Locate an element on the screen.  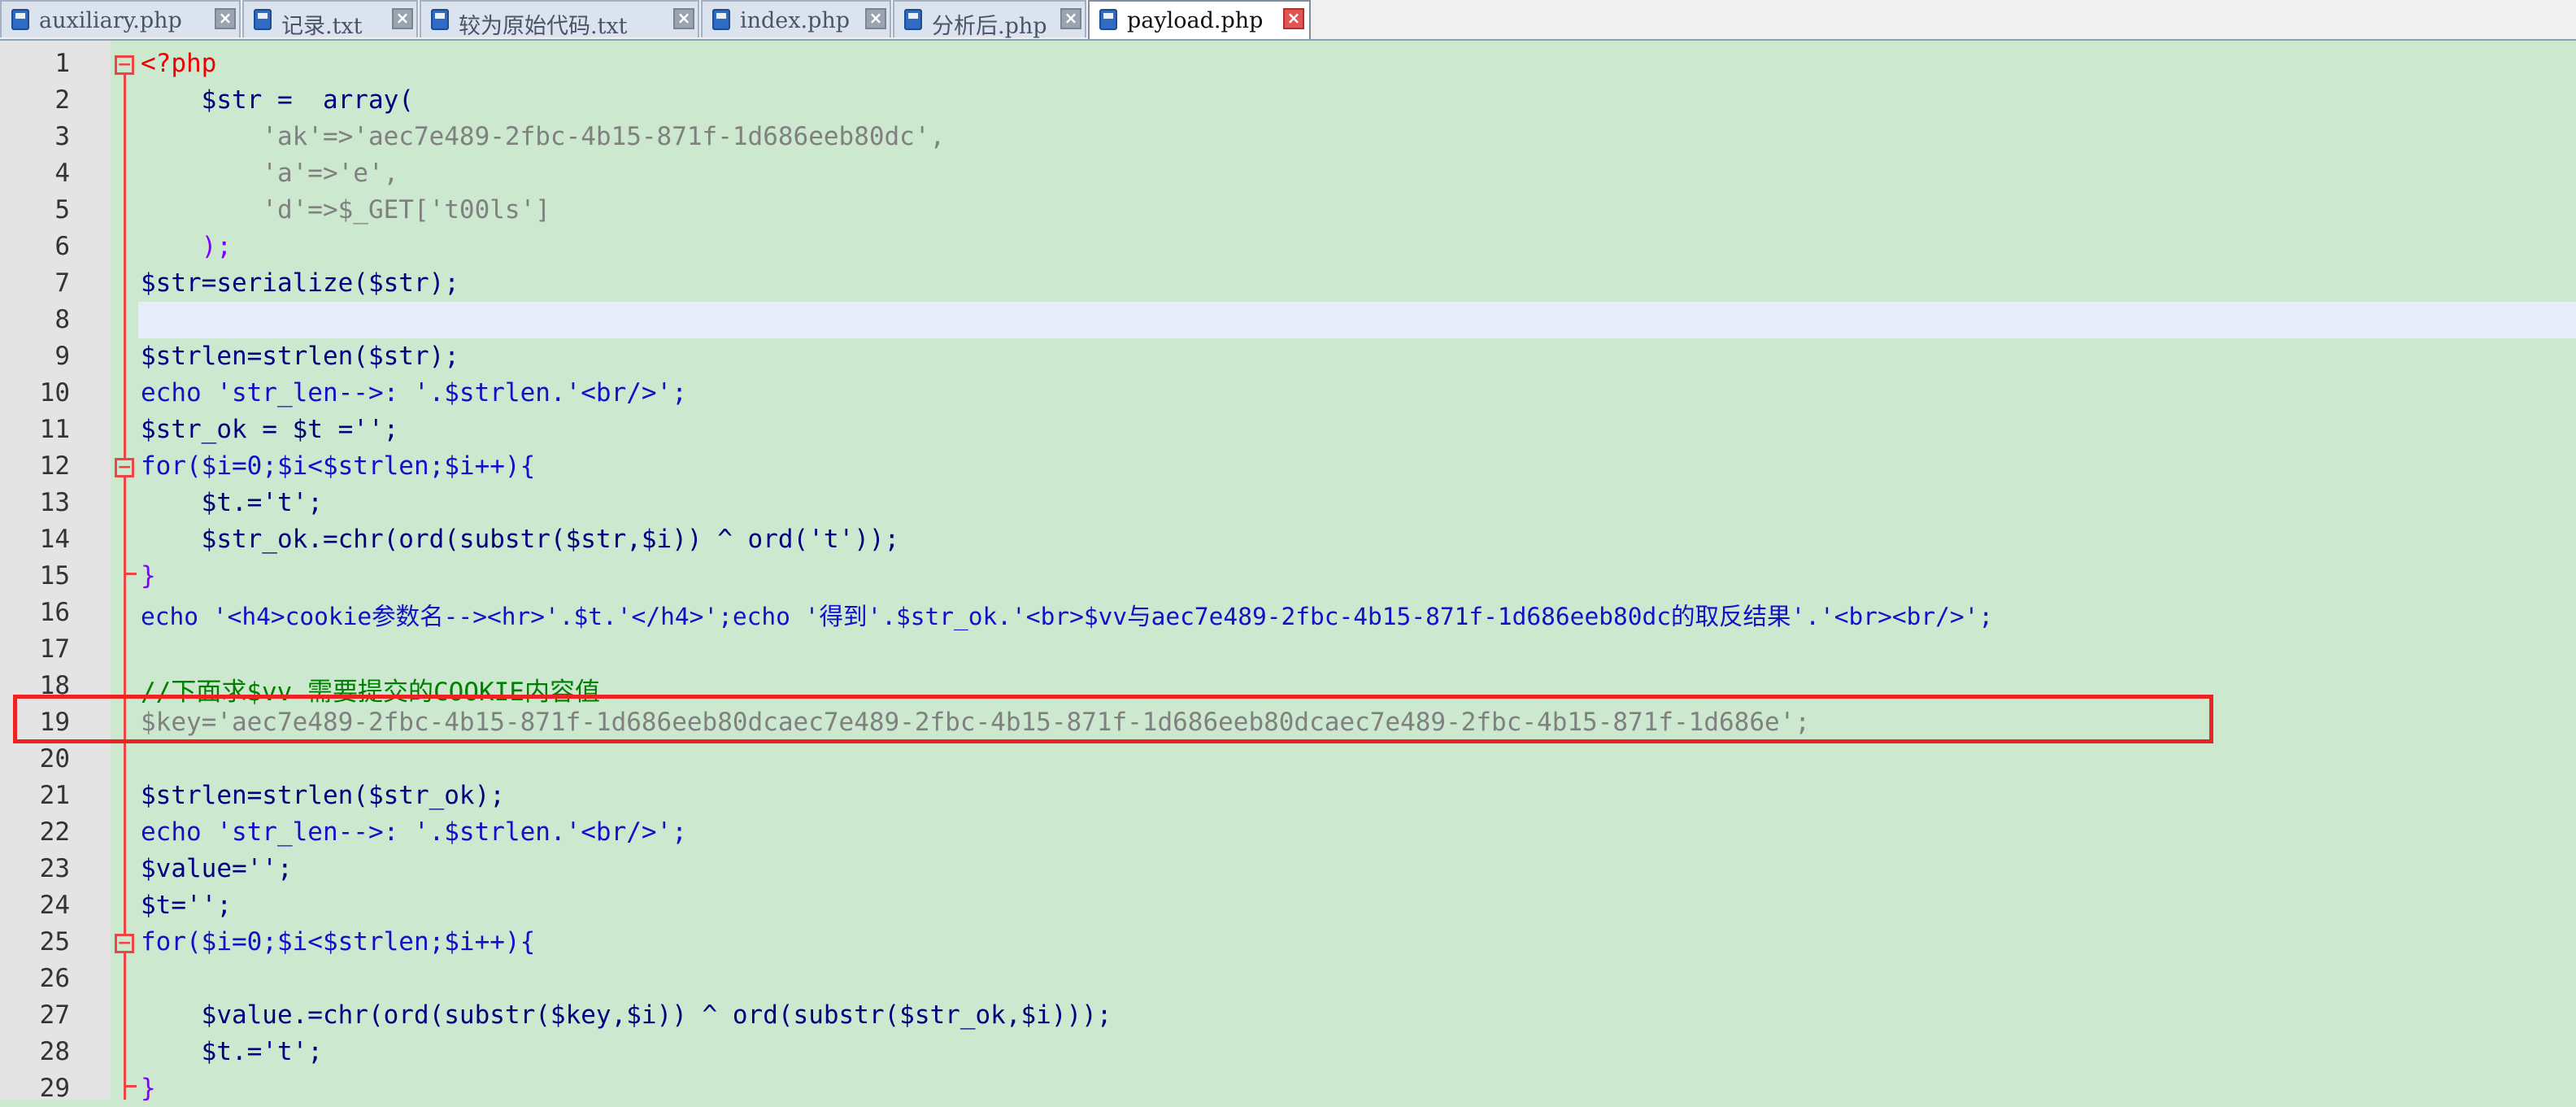
code-line: 1 − <?php is located at coordinates (1288, 64).